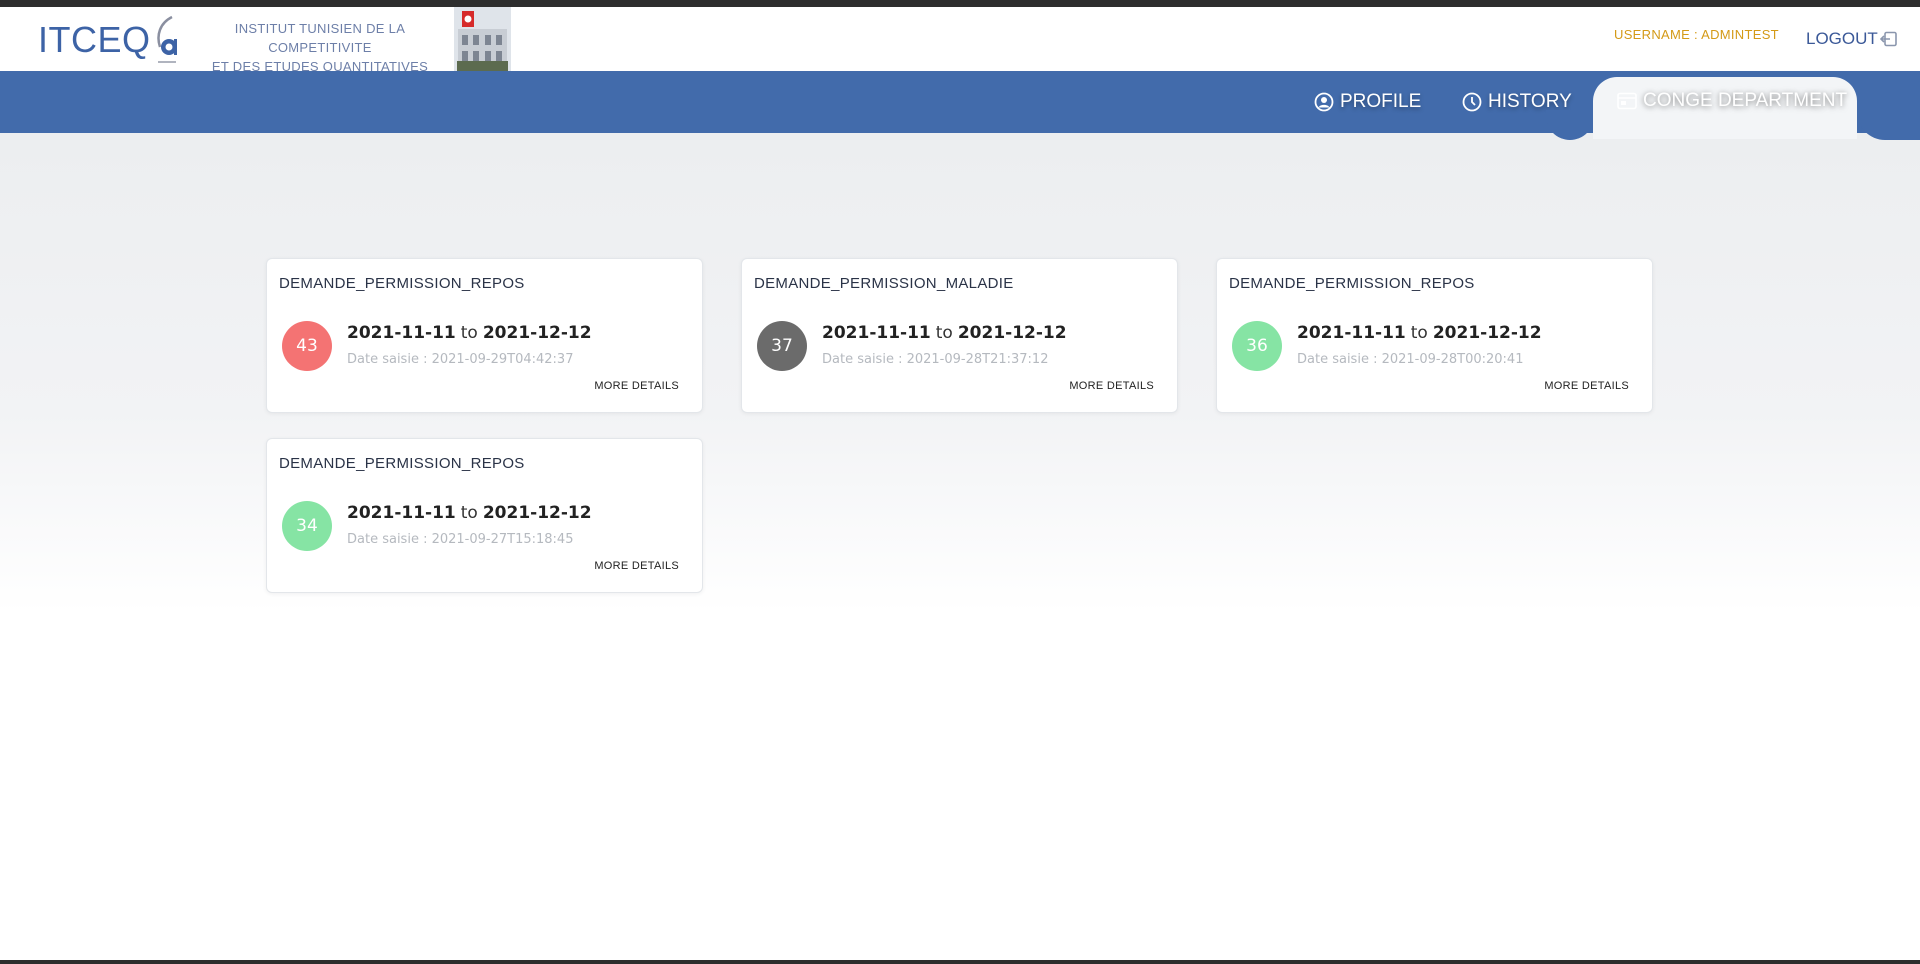 This screenshot has width=1920, height=964. Describe the element at coordinates (1324, 102) in the screenshot. I see `user-circle-icon` at that location.